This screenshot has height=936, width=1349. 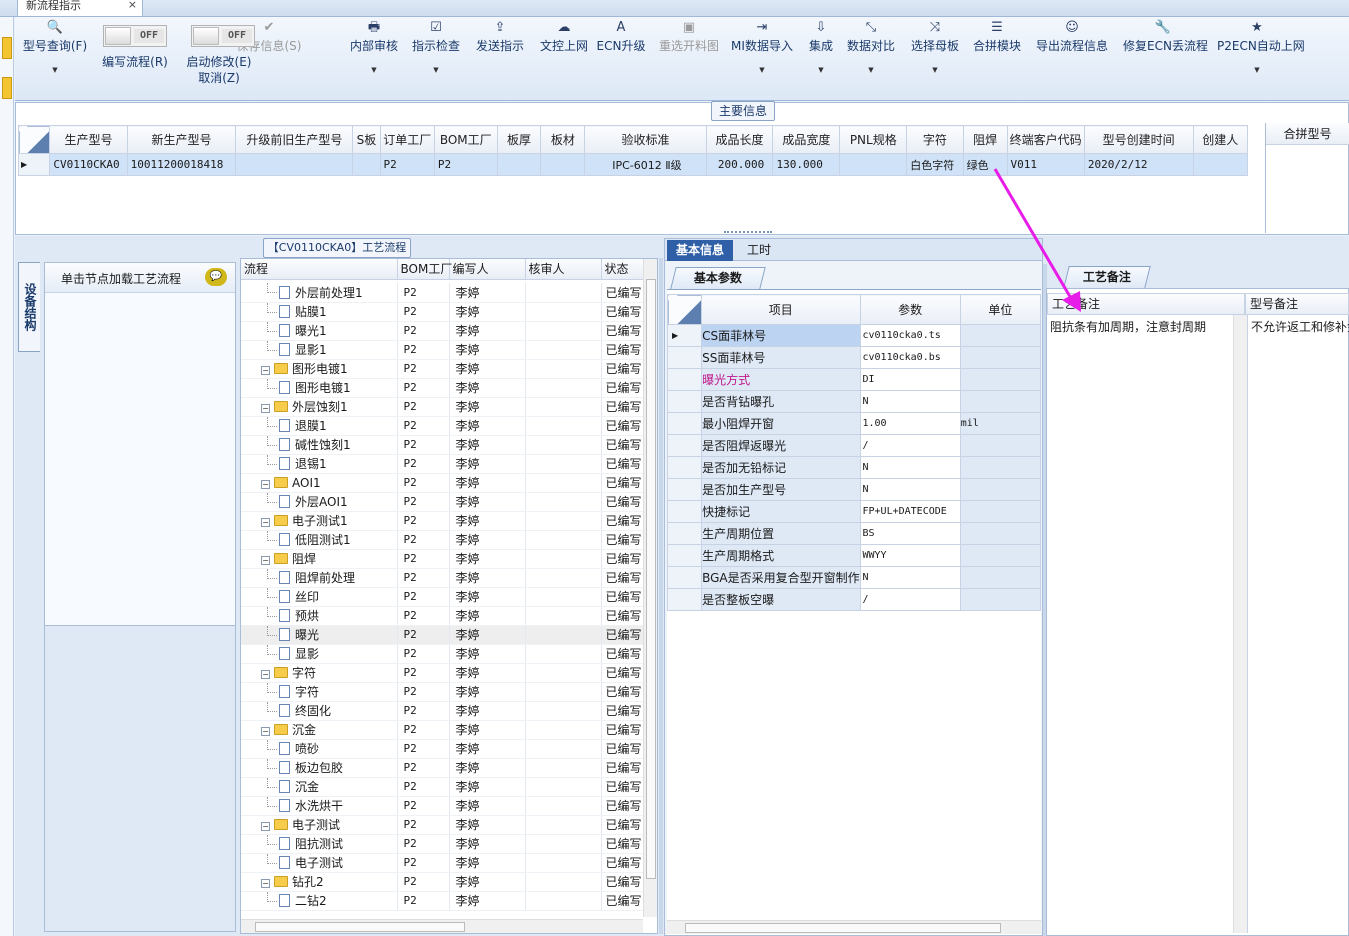 What do you see at coordinates (442, 578) in the screenshot?
I see `flow-tree-row: 阻焊前处理 P2 李婷 已编写` at bounding box center [442, 578].